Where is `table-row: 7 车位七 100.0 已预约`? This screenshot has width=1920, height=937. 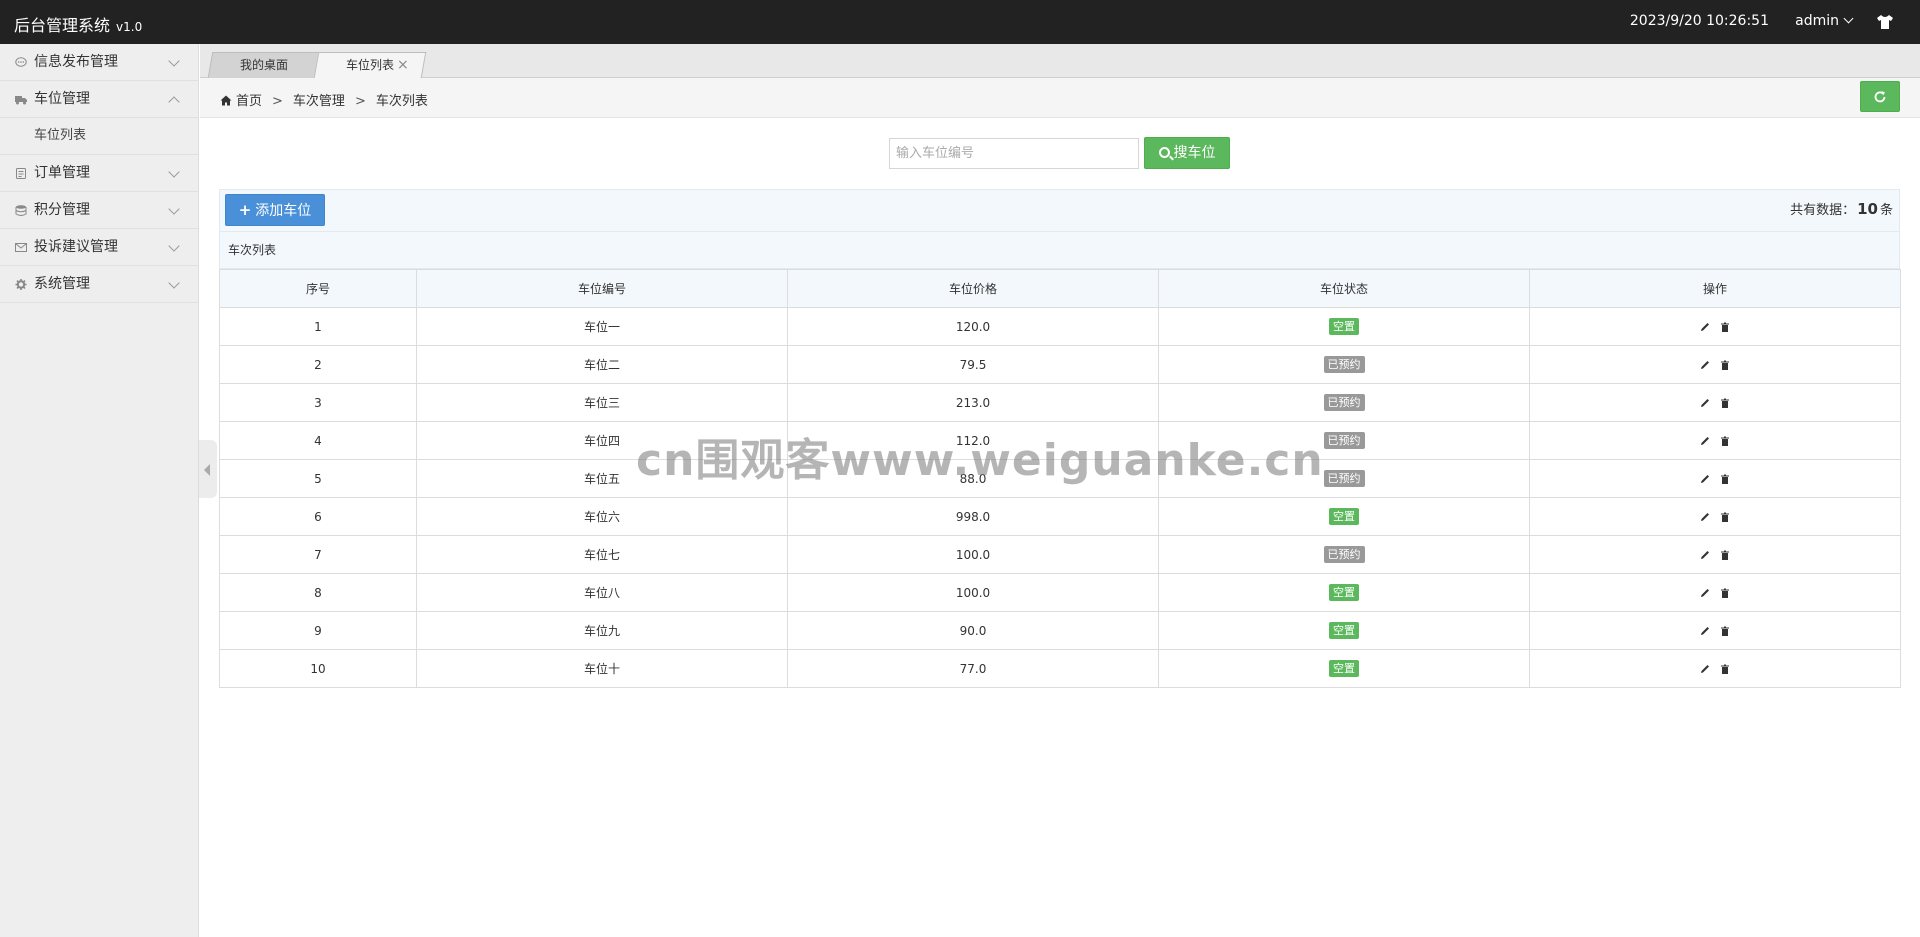 table-row: 7 车位七 100.0 已预约 is located at coordinates (1060, 554).